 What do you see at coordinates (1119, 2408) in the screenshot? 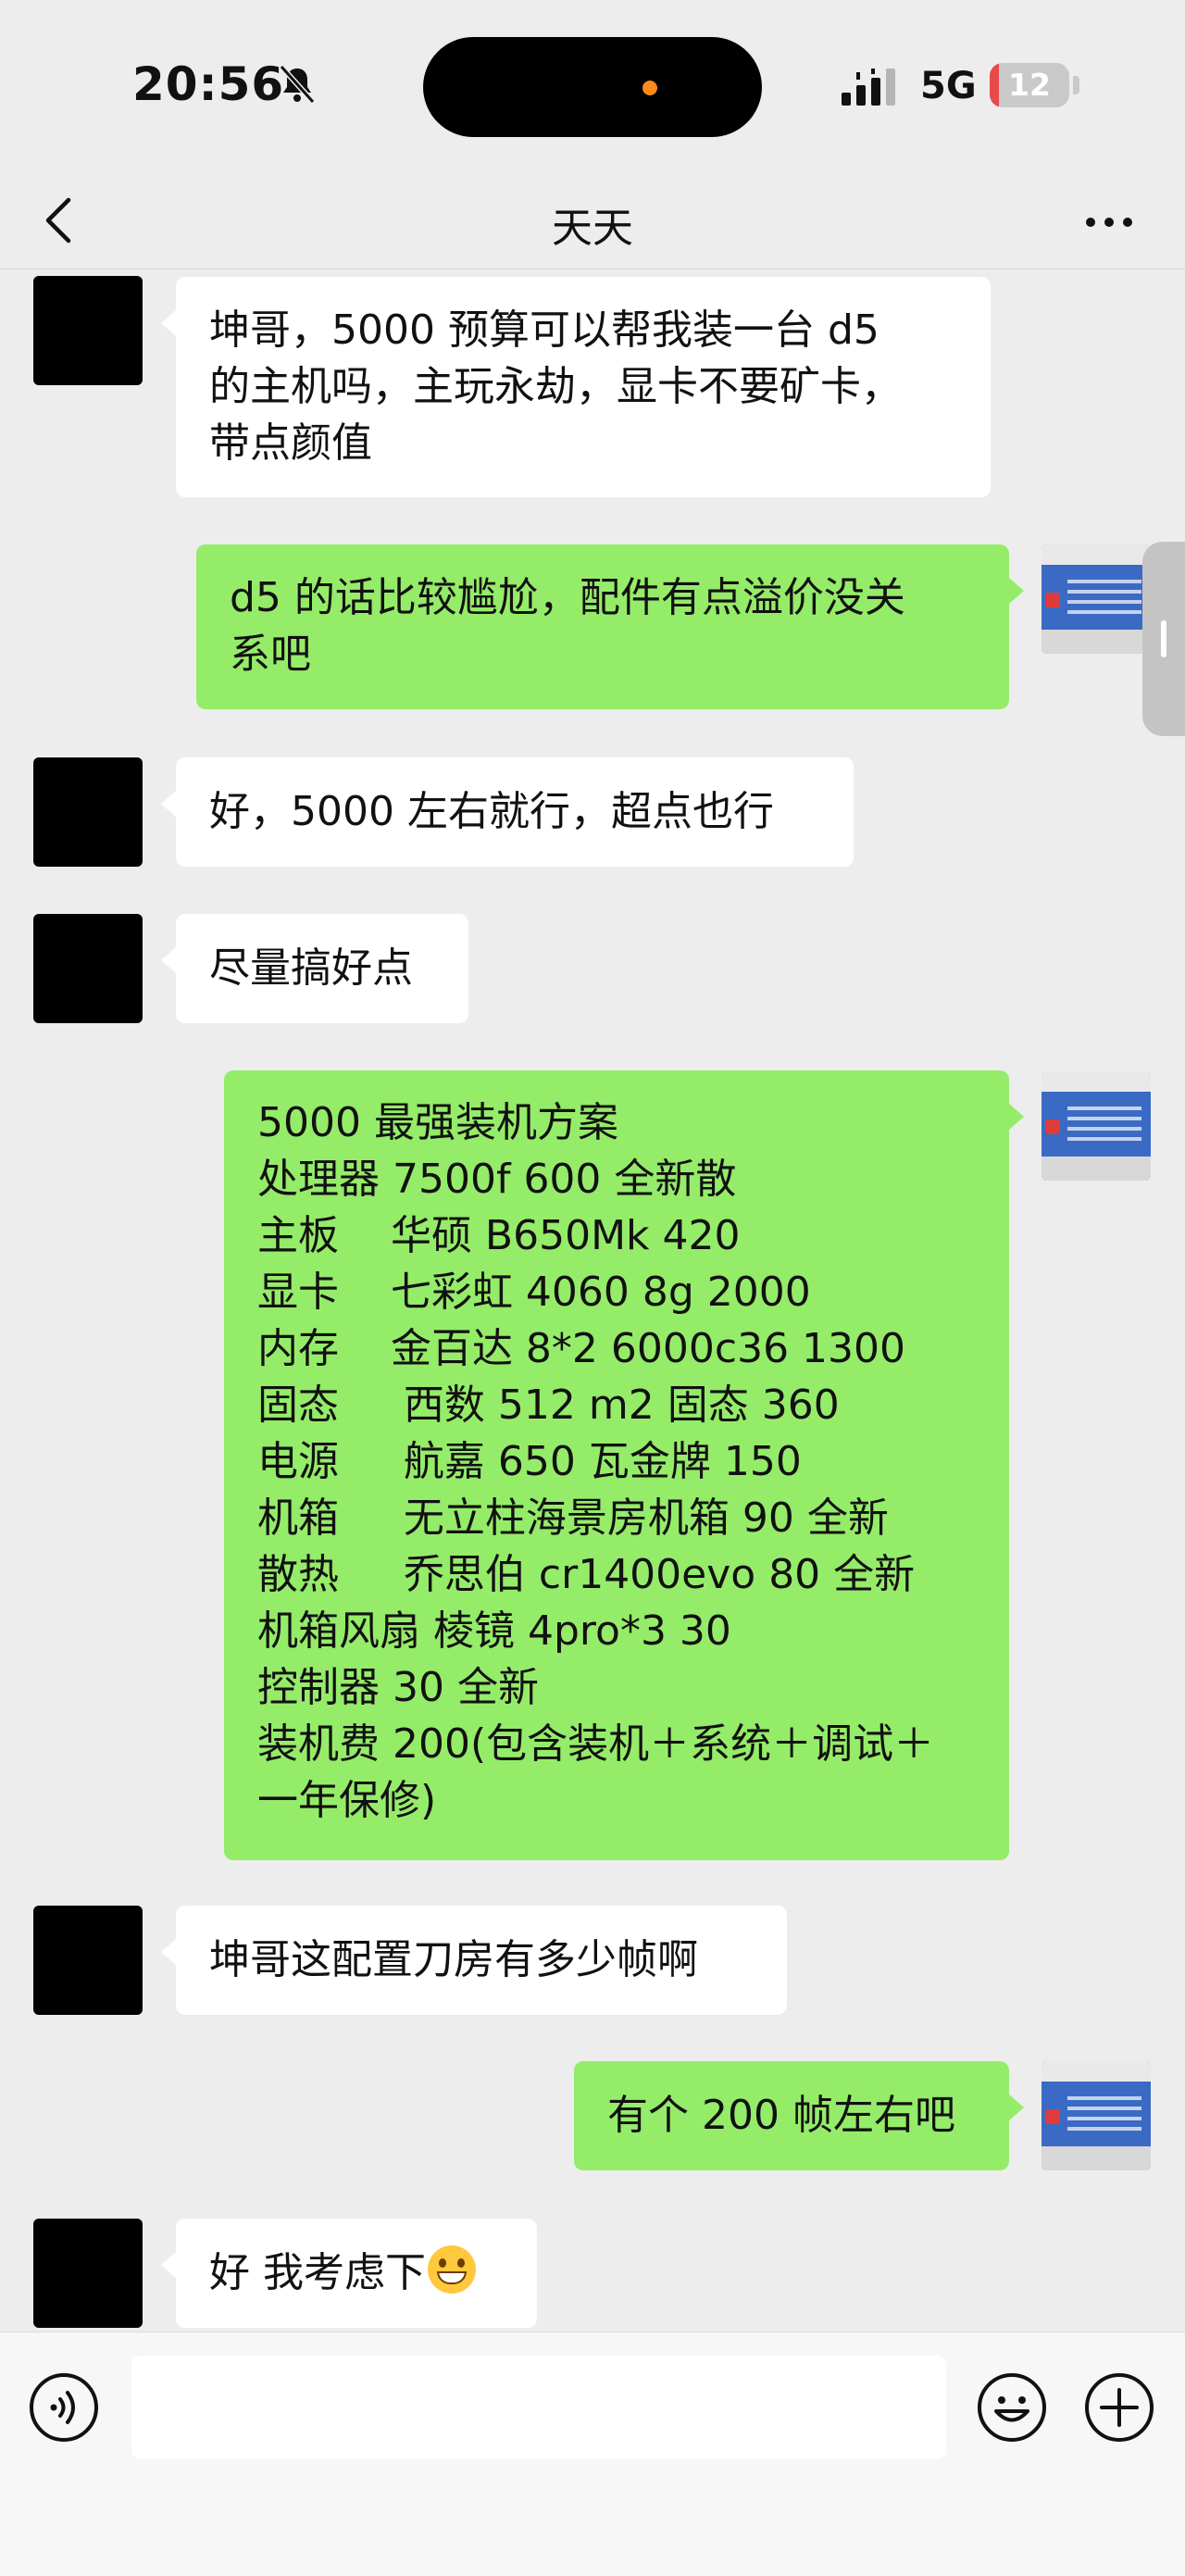
I see `plus-icon` at bounding box center [1119, 2408].